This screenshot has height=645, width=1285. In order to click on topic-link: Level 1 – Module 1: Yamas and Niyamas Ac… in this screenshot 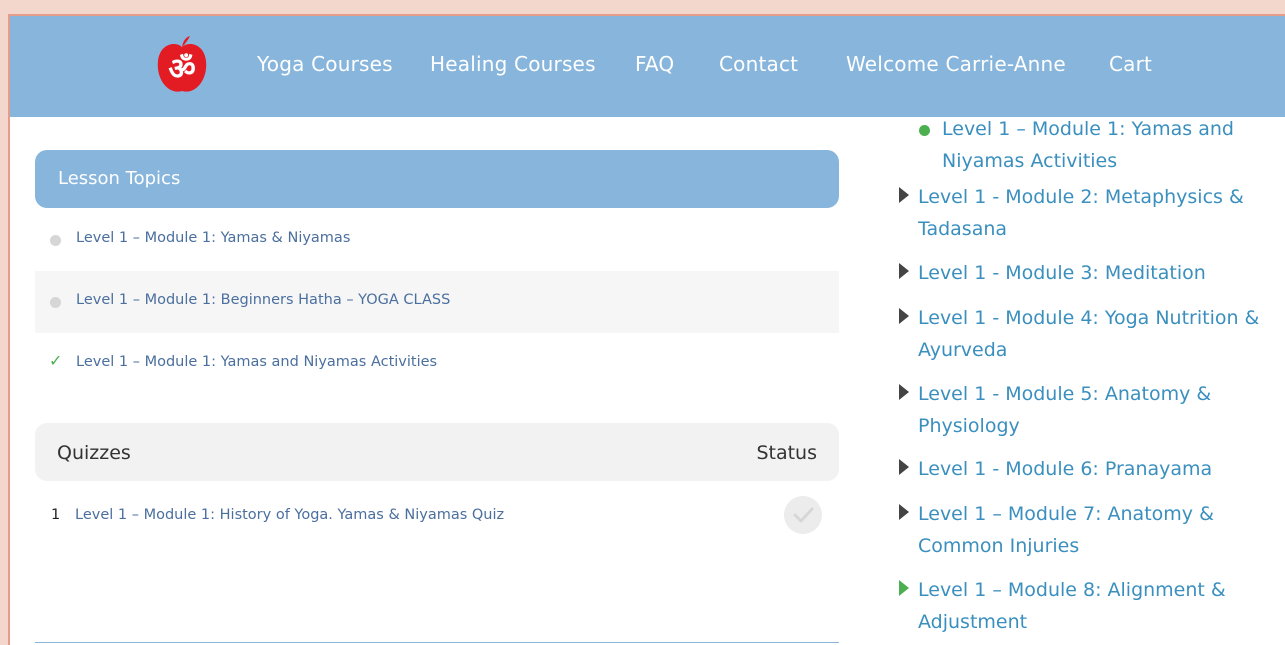, I will do `click(256, 362)`.